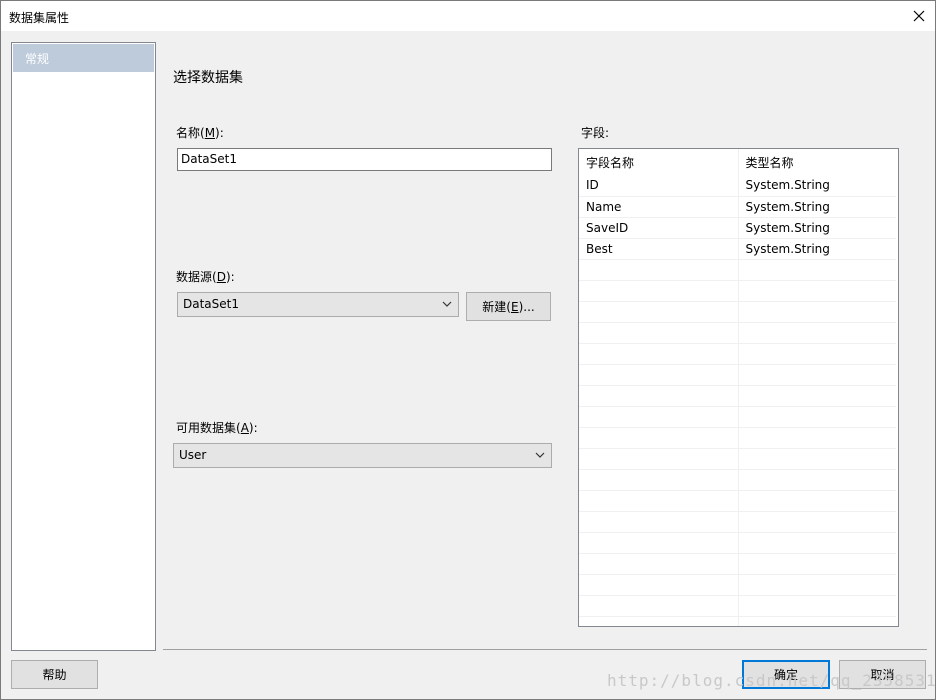 The width and height of the screenshot is (936, 700). What do you see at coordinates (208, 78) in the screenshot?
I see `section-title: 选择数据集` at bounding box center [208, 78].